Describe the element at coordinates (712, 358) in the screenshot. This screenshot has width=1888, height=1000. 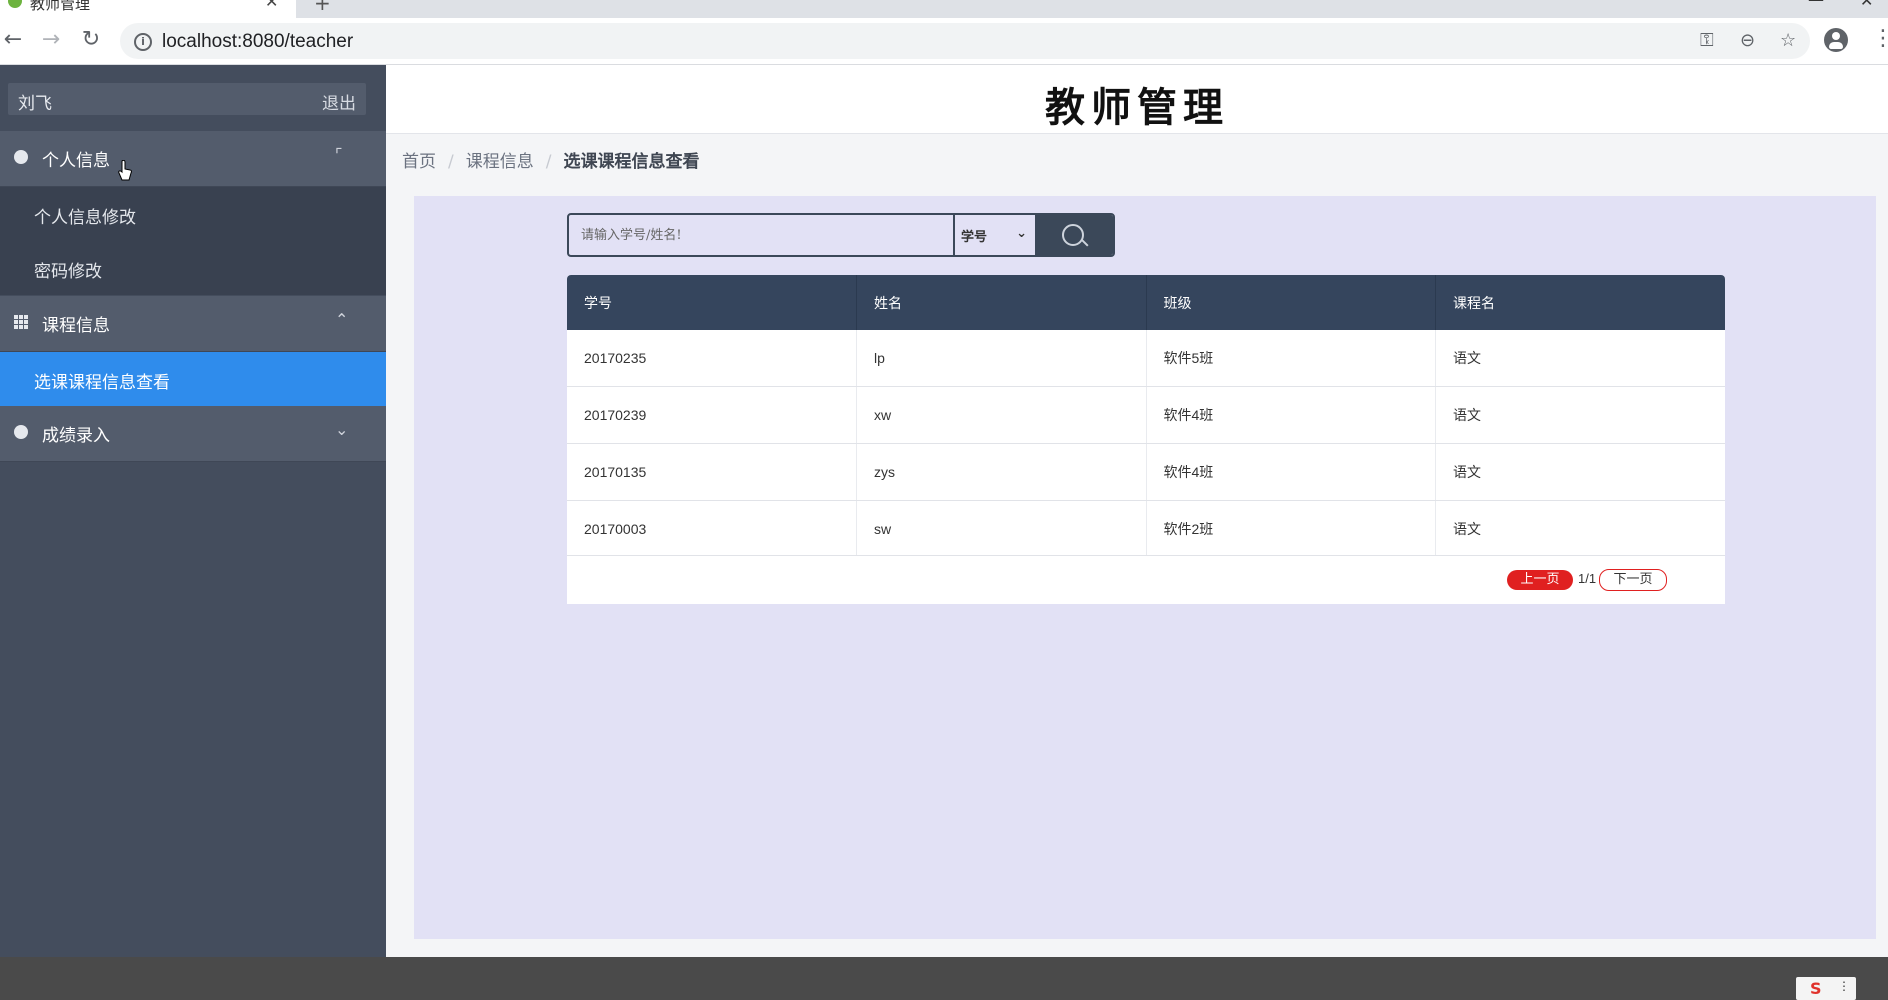
I see `cell-student-id: 20170235` at that location.